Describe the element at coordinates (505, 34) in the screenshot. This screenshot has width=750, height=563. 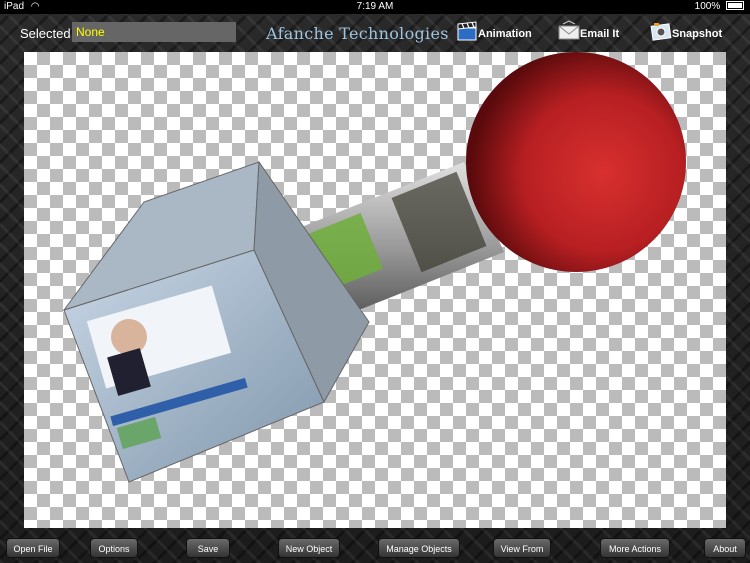
I see `animation-label: Animation` at that location.